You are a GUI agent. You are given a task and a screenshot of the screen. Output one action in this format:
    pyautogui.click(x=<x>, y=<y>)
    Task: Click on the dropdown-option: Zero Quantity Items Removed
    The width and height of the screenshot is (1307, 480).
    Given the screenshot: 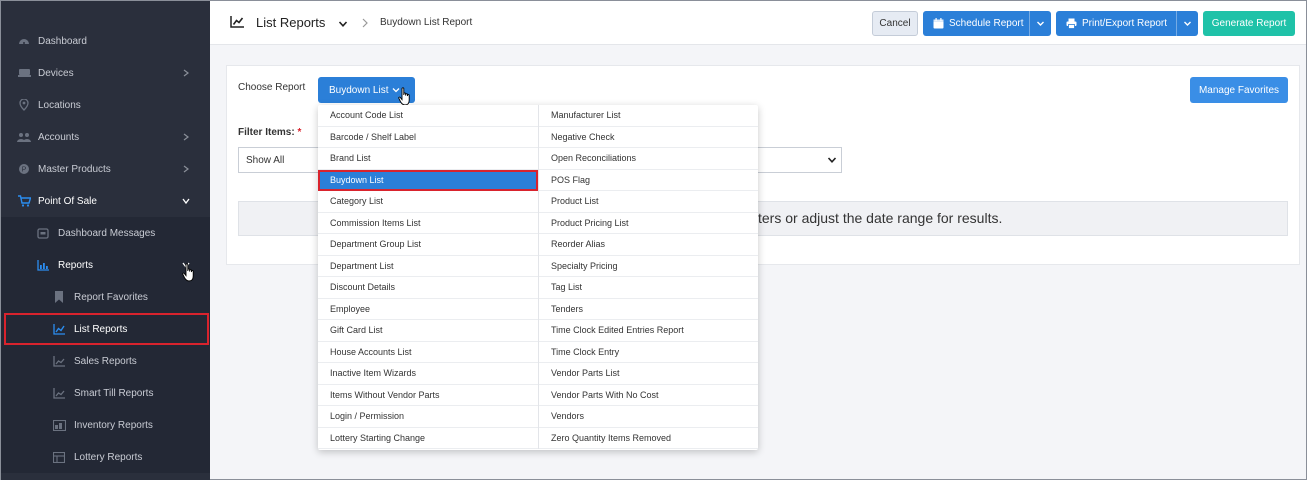 What is the action you would take?
    pyautogui.click(x=648, y=438)
    